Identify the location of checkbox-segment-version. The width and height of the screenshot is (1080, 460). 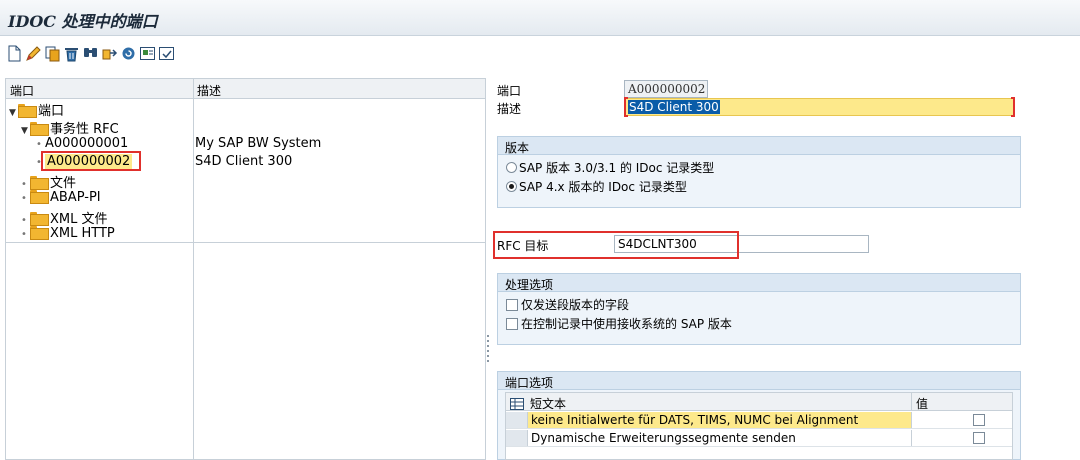
(512, 305).